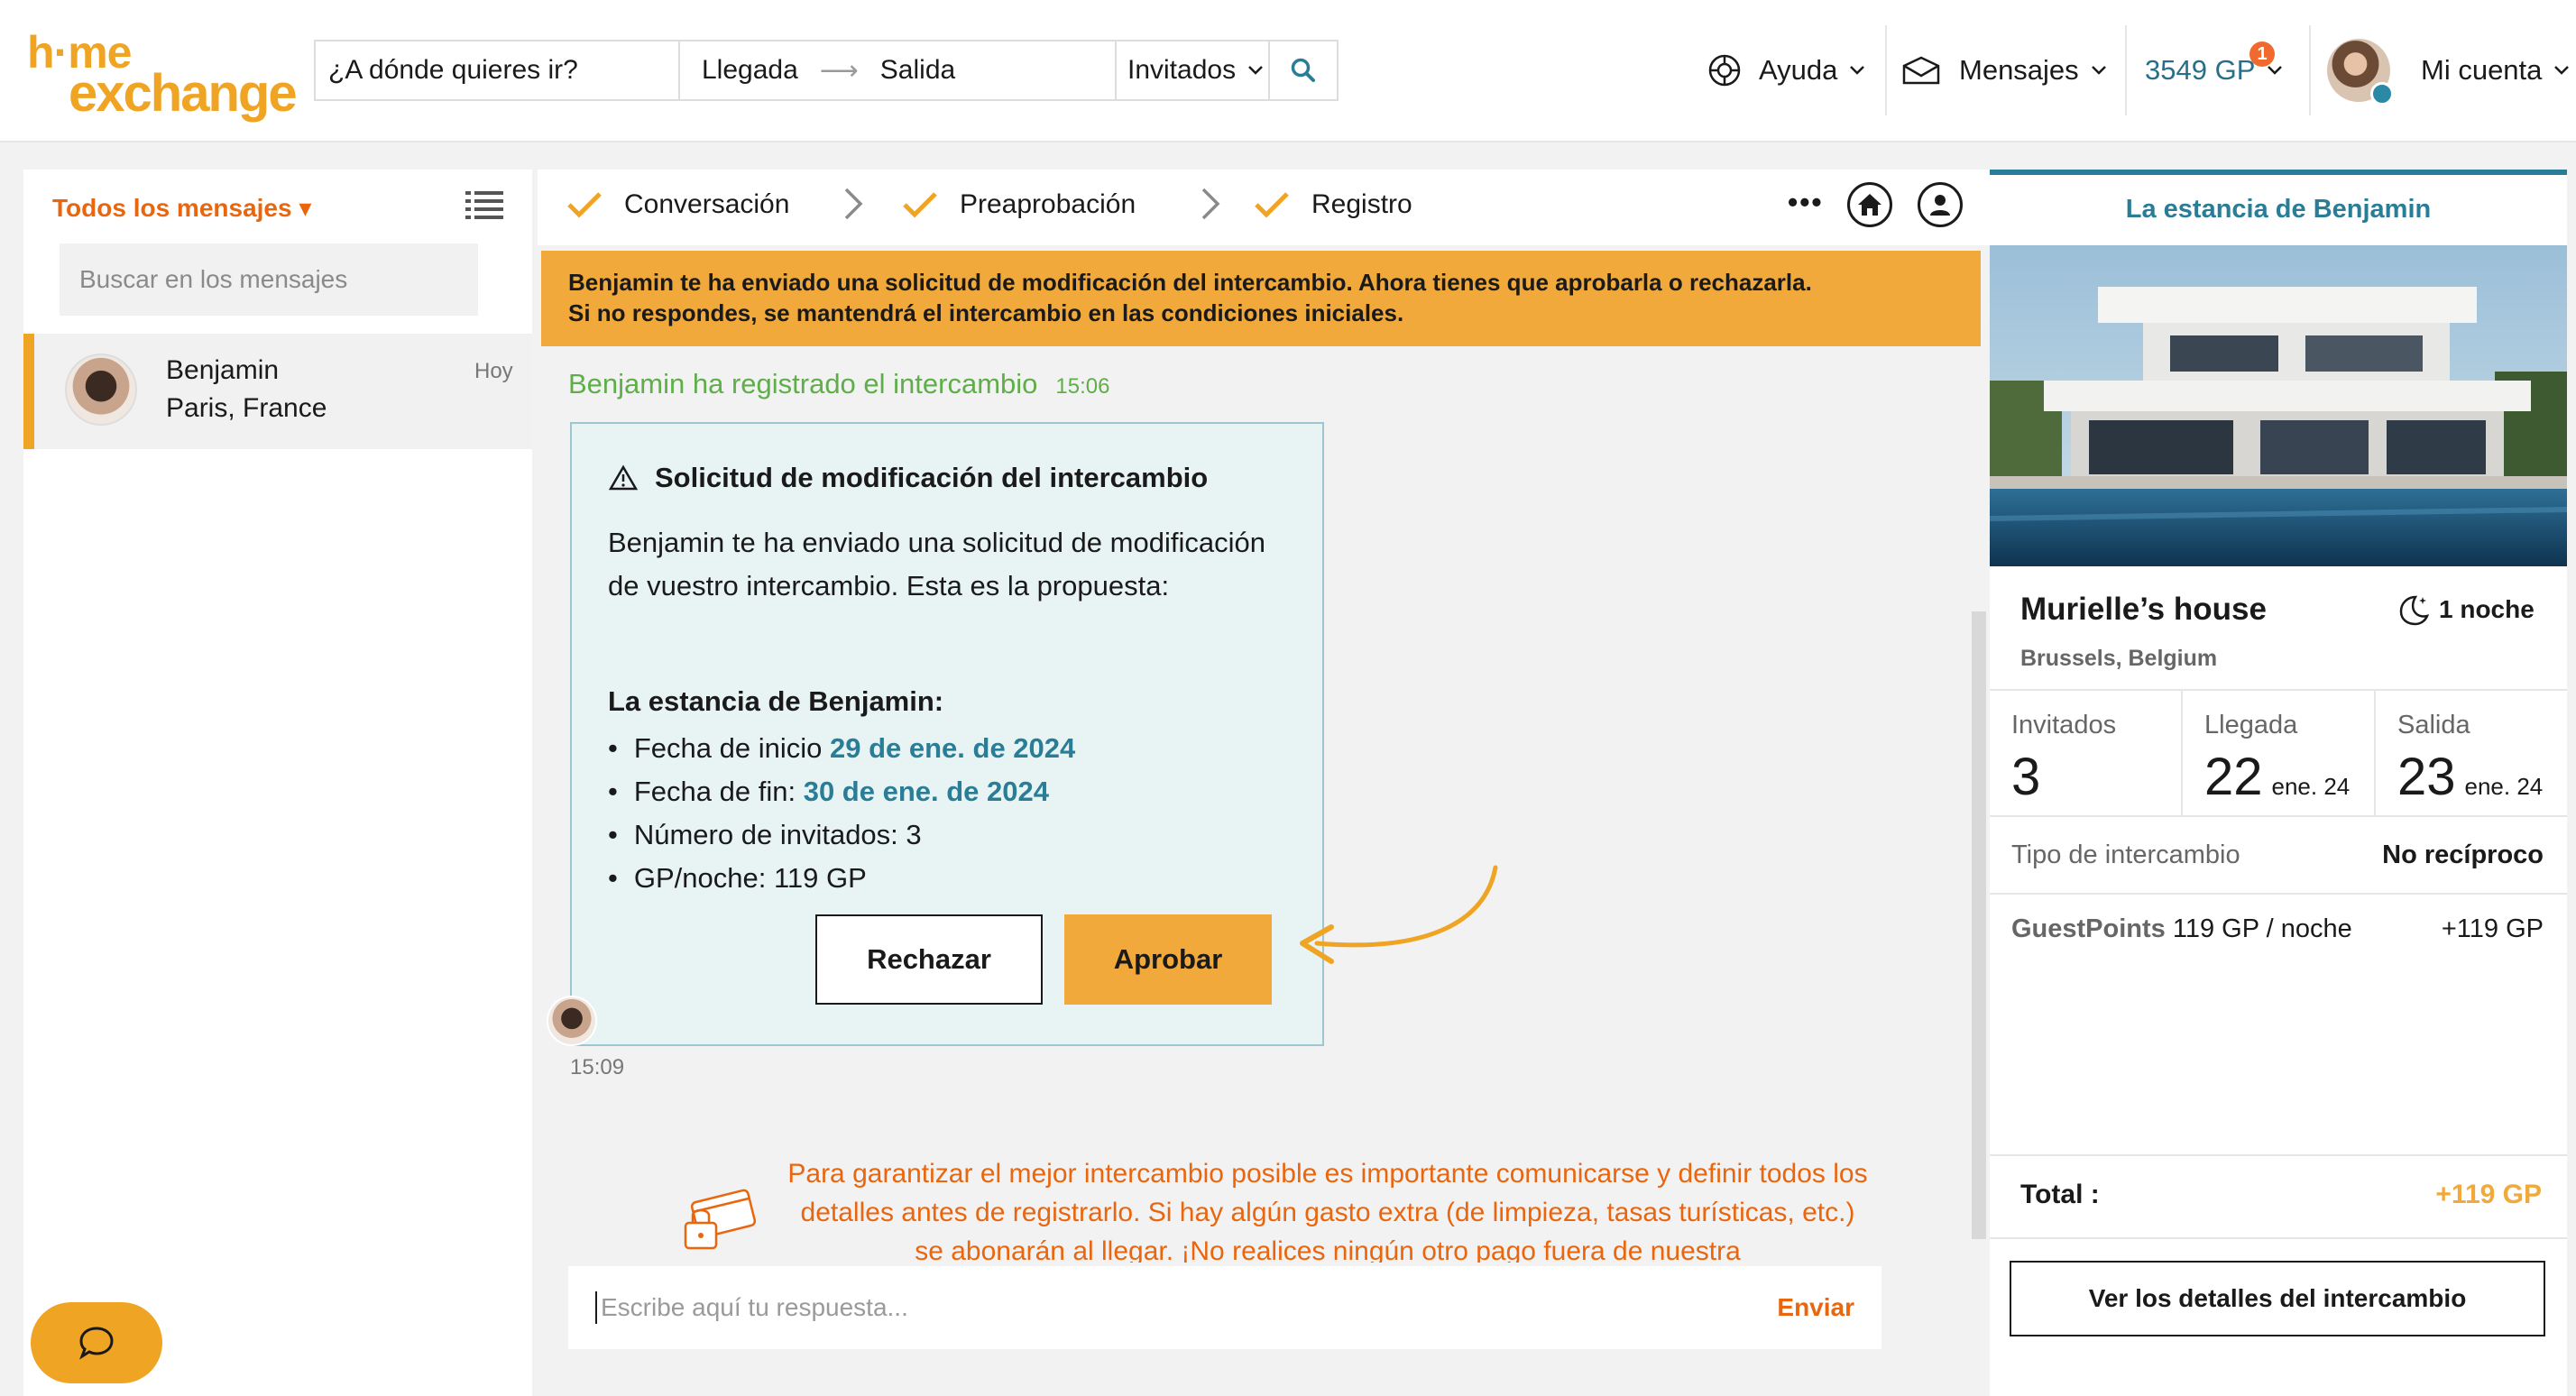  I want to click on chat-support-button, so click(96, 1342).